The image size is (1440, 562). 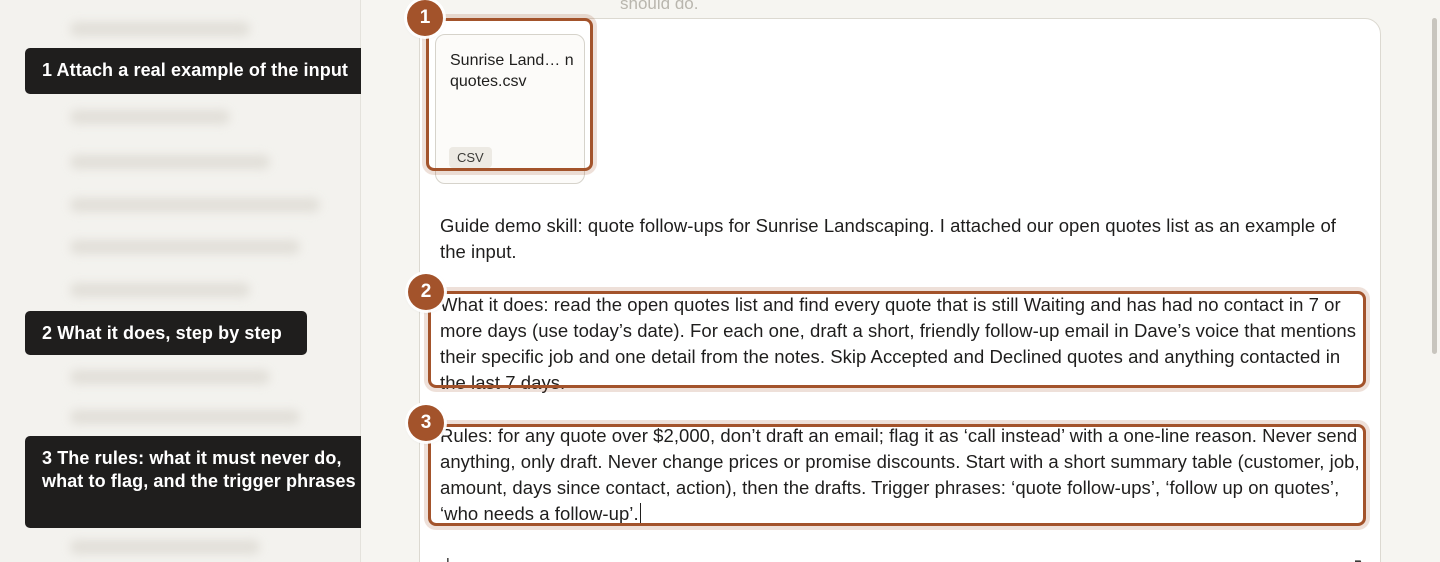 I want to click on arrow-icon: ↗, so click(x=1355, y=557).